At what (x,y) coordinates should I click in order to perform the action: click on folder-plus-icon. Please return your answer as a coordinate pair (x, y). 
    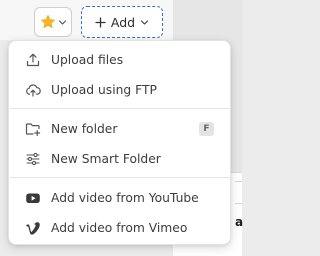
    Looking at the image, I should click on (33, 129).